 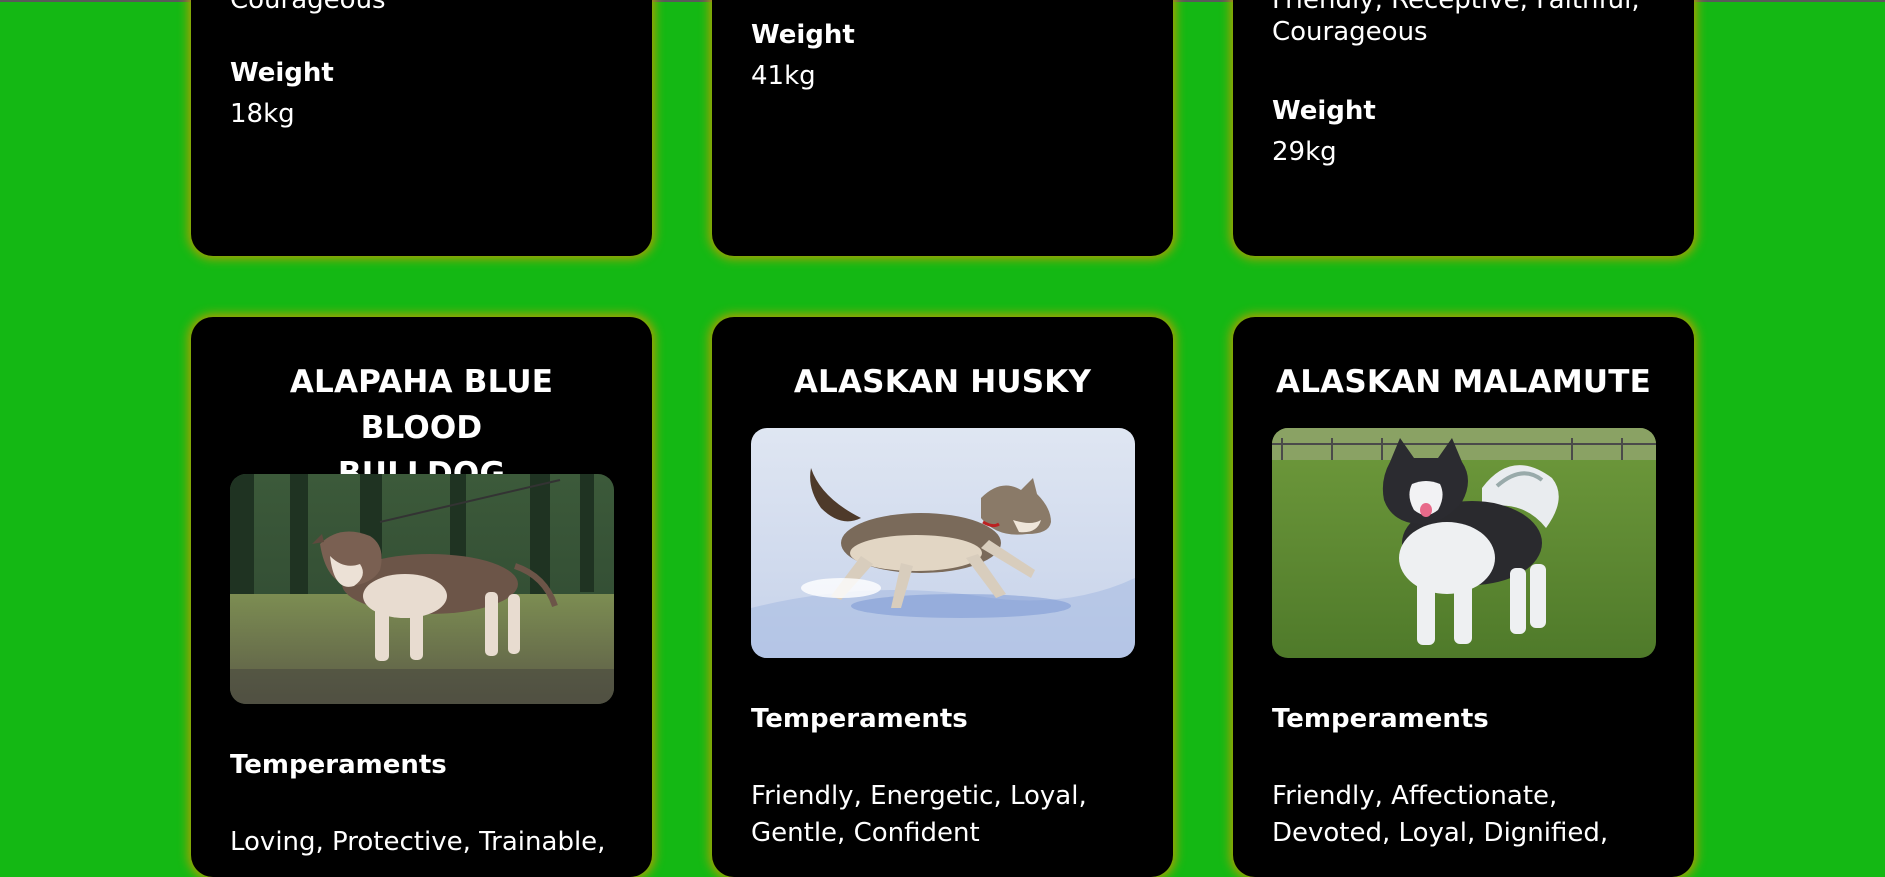 What do you see at coordinates (1440, 833) in the screenshot?
I see `temperaments-value: Devoted, Loyal, Dignified,` at bounding box center [1440, 833].